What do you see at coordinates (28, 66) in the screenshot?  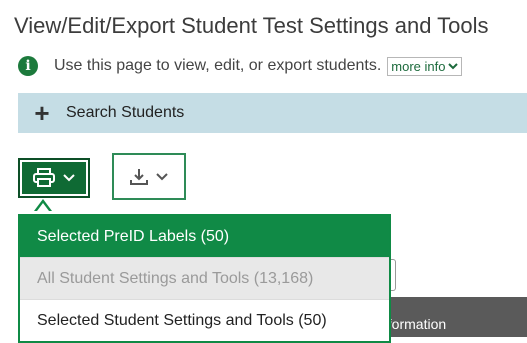 I see `info-icon: i` at bounding box center [28, 66].